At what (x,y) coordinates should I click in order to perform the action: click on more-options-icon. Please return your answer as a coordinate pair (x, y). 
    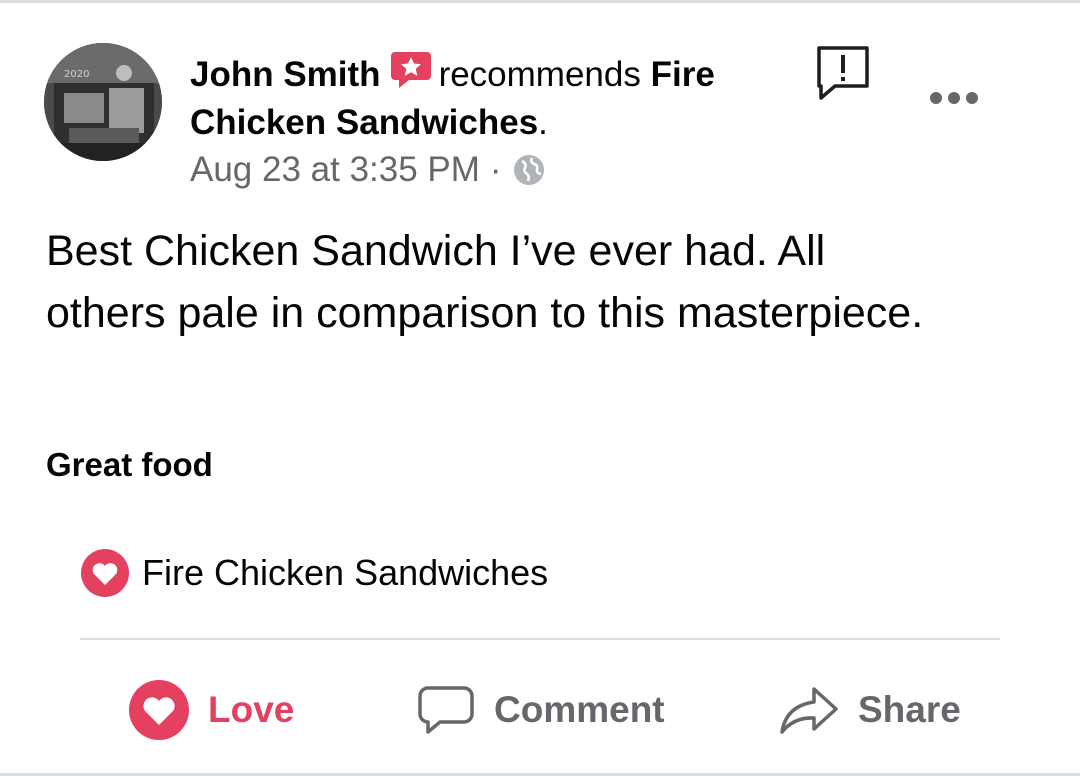
    Looking at the image, I should click on (954, 98).